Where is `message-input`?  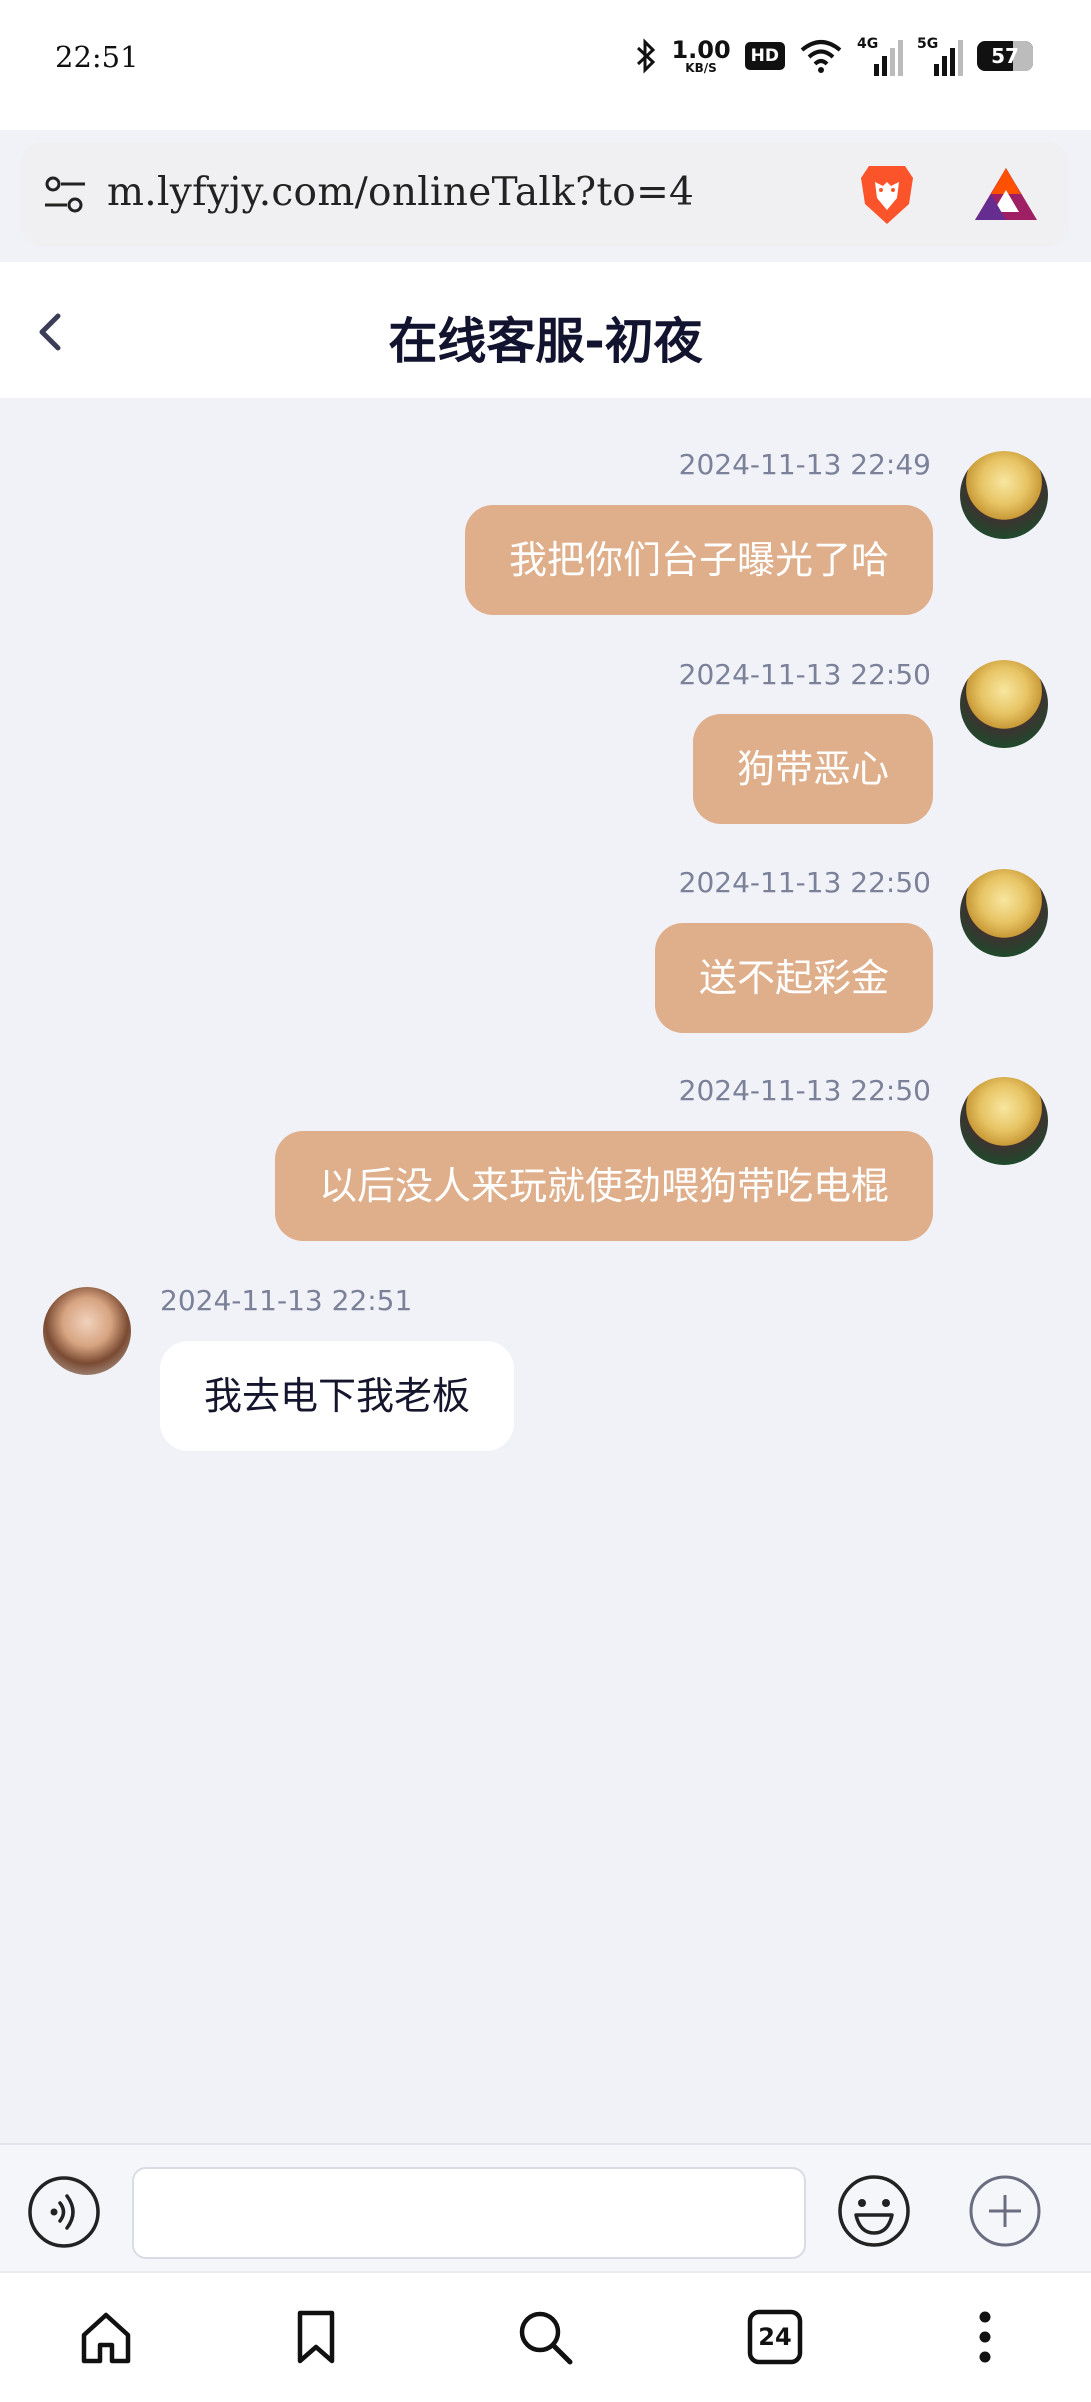 message-input is located at coordinates (469, 2213).